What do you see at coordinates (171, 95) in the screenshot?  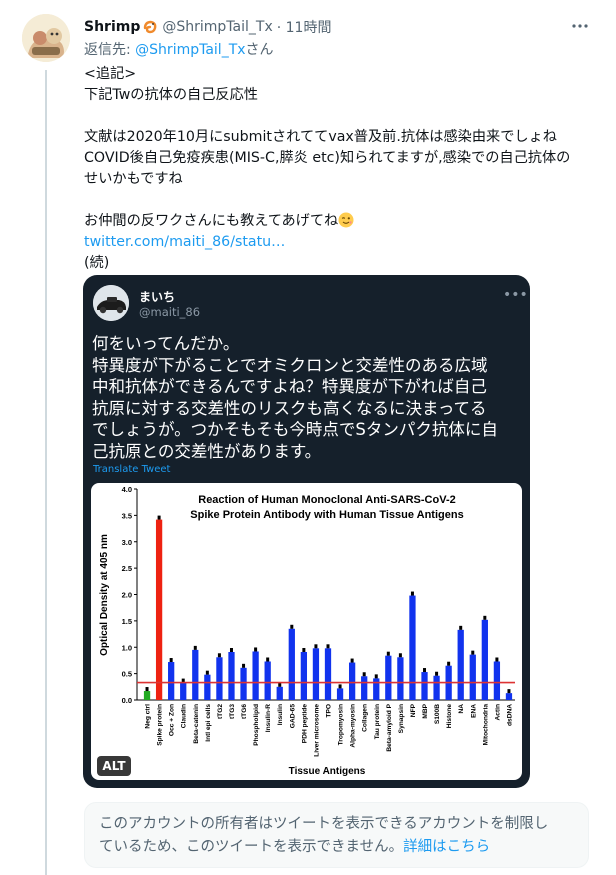 I see `text-line: 下記Twの抗体の自己反応性` at bounding box center [171, 95].